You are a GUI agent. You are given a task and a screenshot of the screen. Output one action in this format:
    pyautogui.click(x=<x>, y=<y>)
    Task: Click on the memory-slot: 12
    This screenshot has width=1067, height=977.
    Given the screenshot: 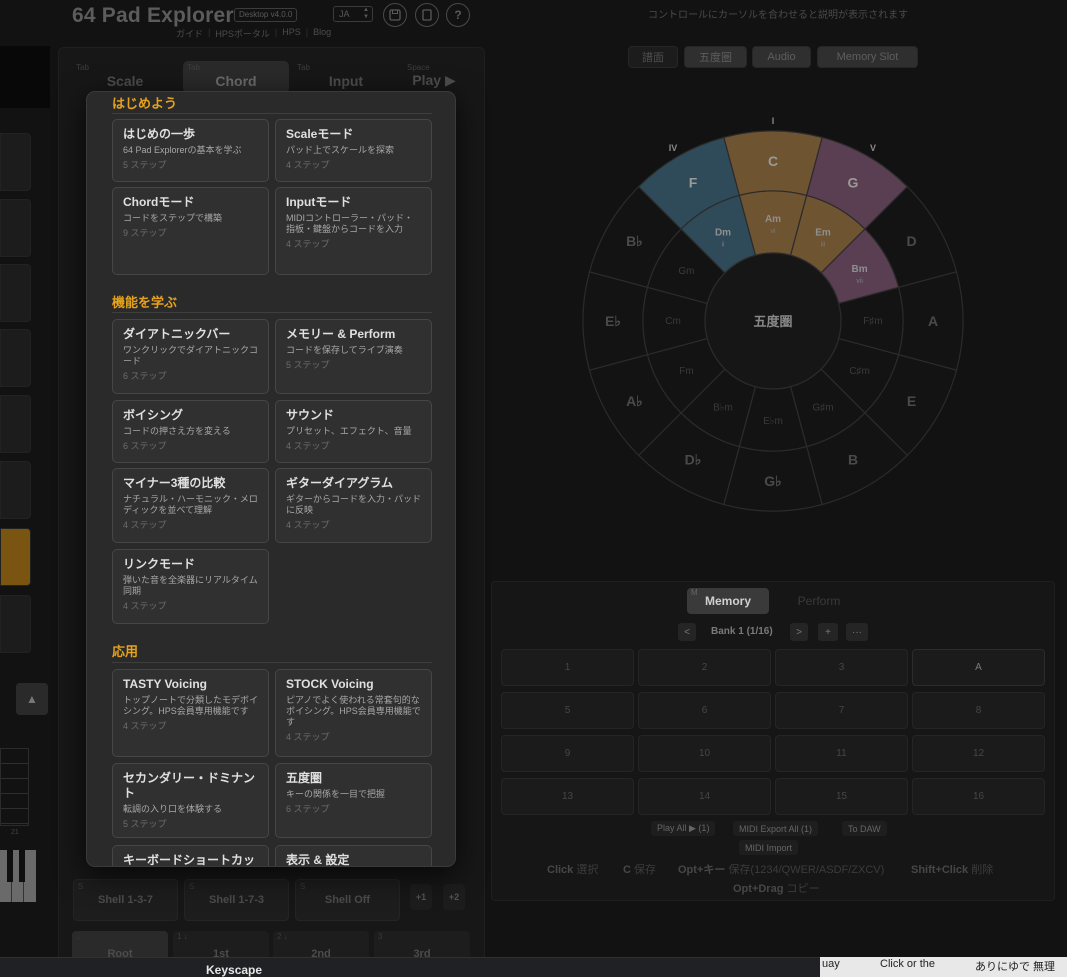 What is the action you would take?
    pyautogui.click(x=978, y=753)
    